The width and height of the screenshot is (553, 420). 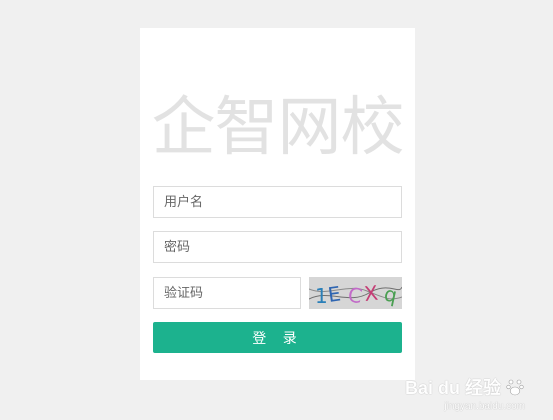 What do you see at coordinates (227, 293) in the screenshot?
I see `captcha-input` at bounding box center [227, 293].